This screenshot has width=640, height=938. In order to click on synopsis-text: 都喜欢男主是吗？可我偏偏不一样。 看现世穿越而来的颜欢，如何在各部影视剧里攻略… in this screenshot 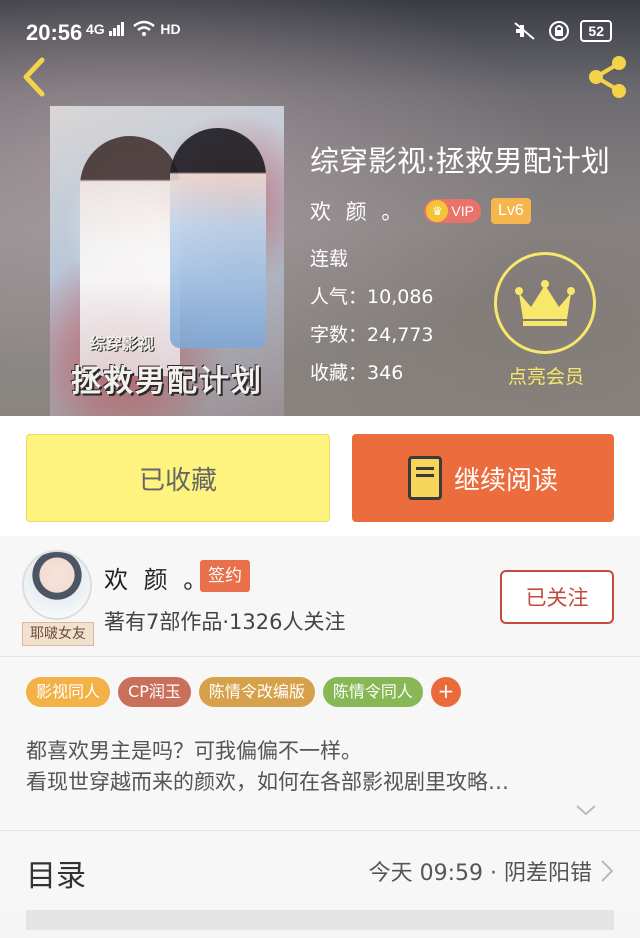, I will do `click(316, 767)`.